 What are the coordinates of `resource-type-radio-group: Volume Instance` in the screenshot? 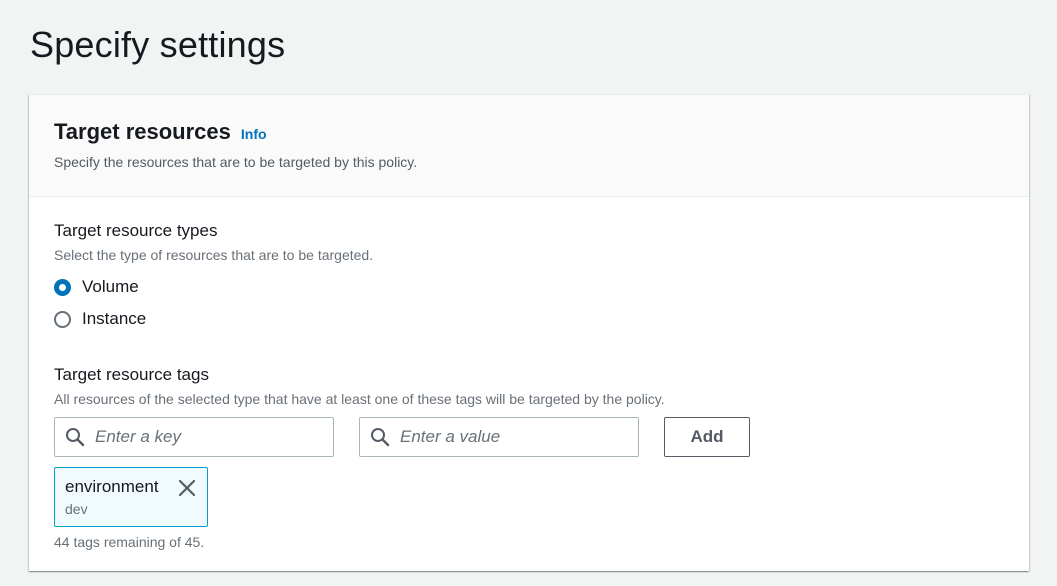 It's located at (529, 303).